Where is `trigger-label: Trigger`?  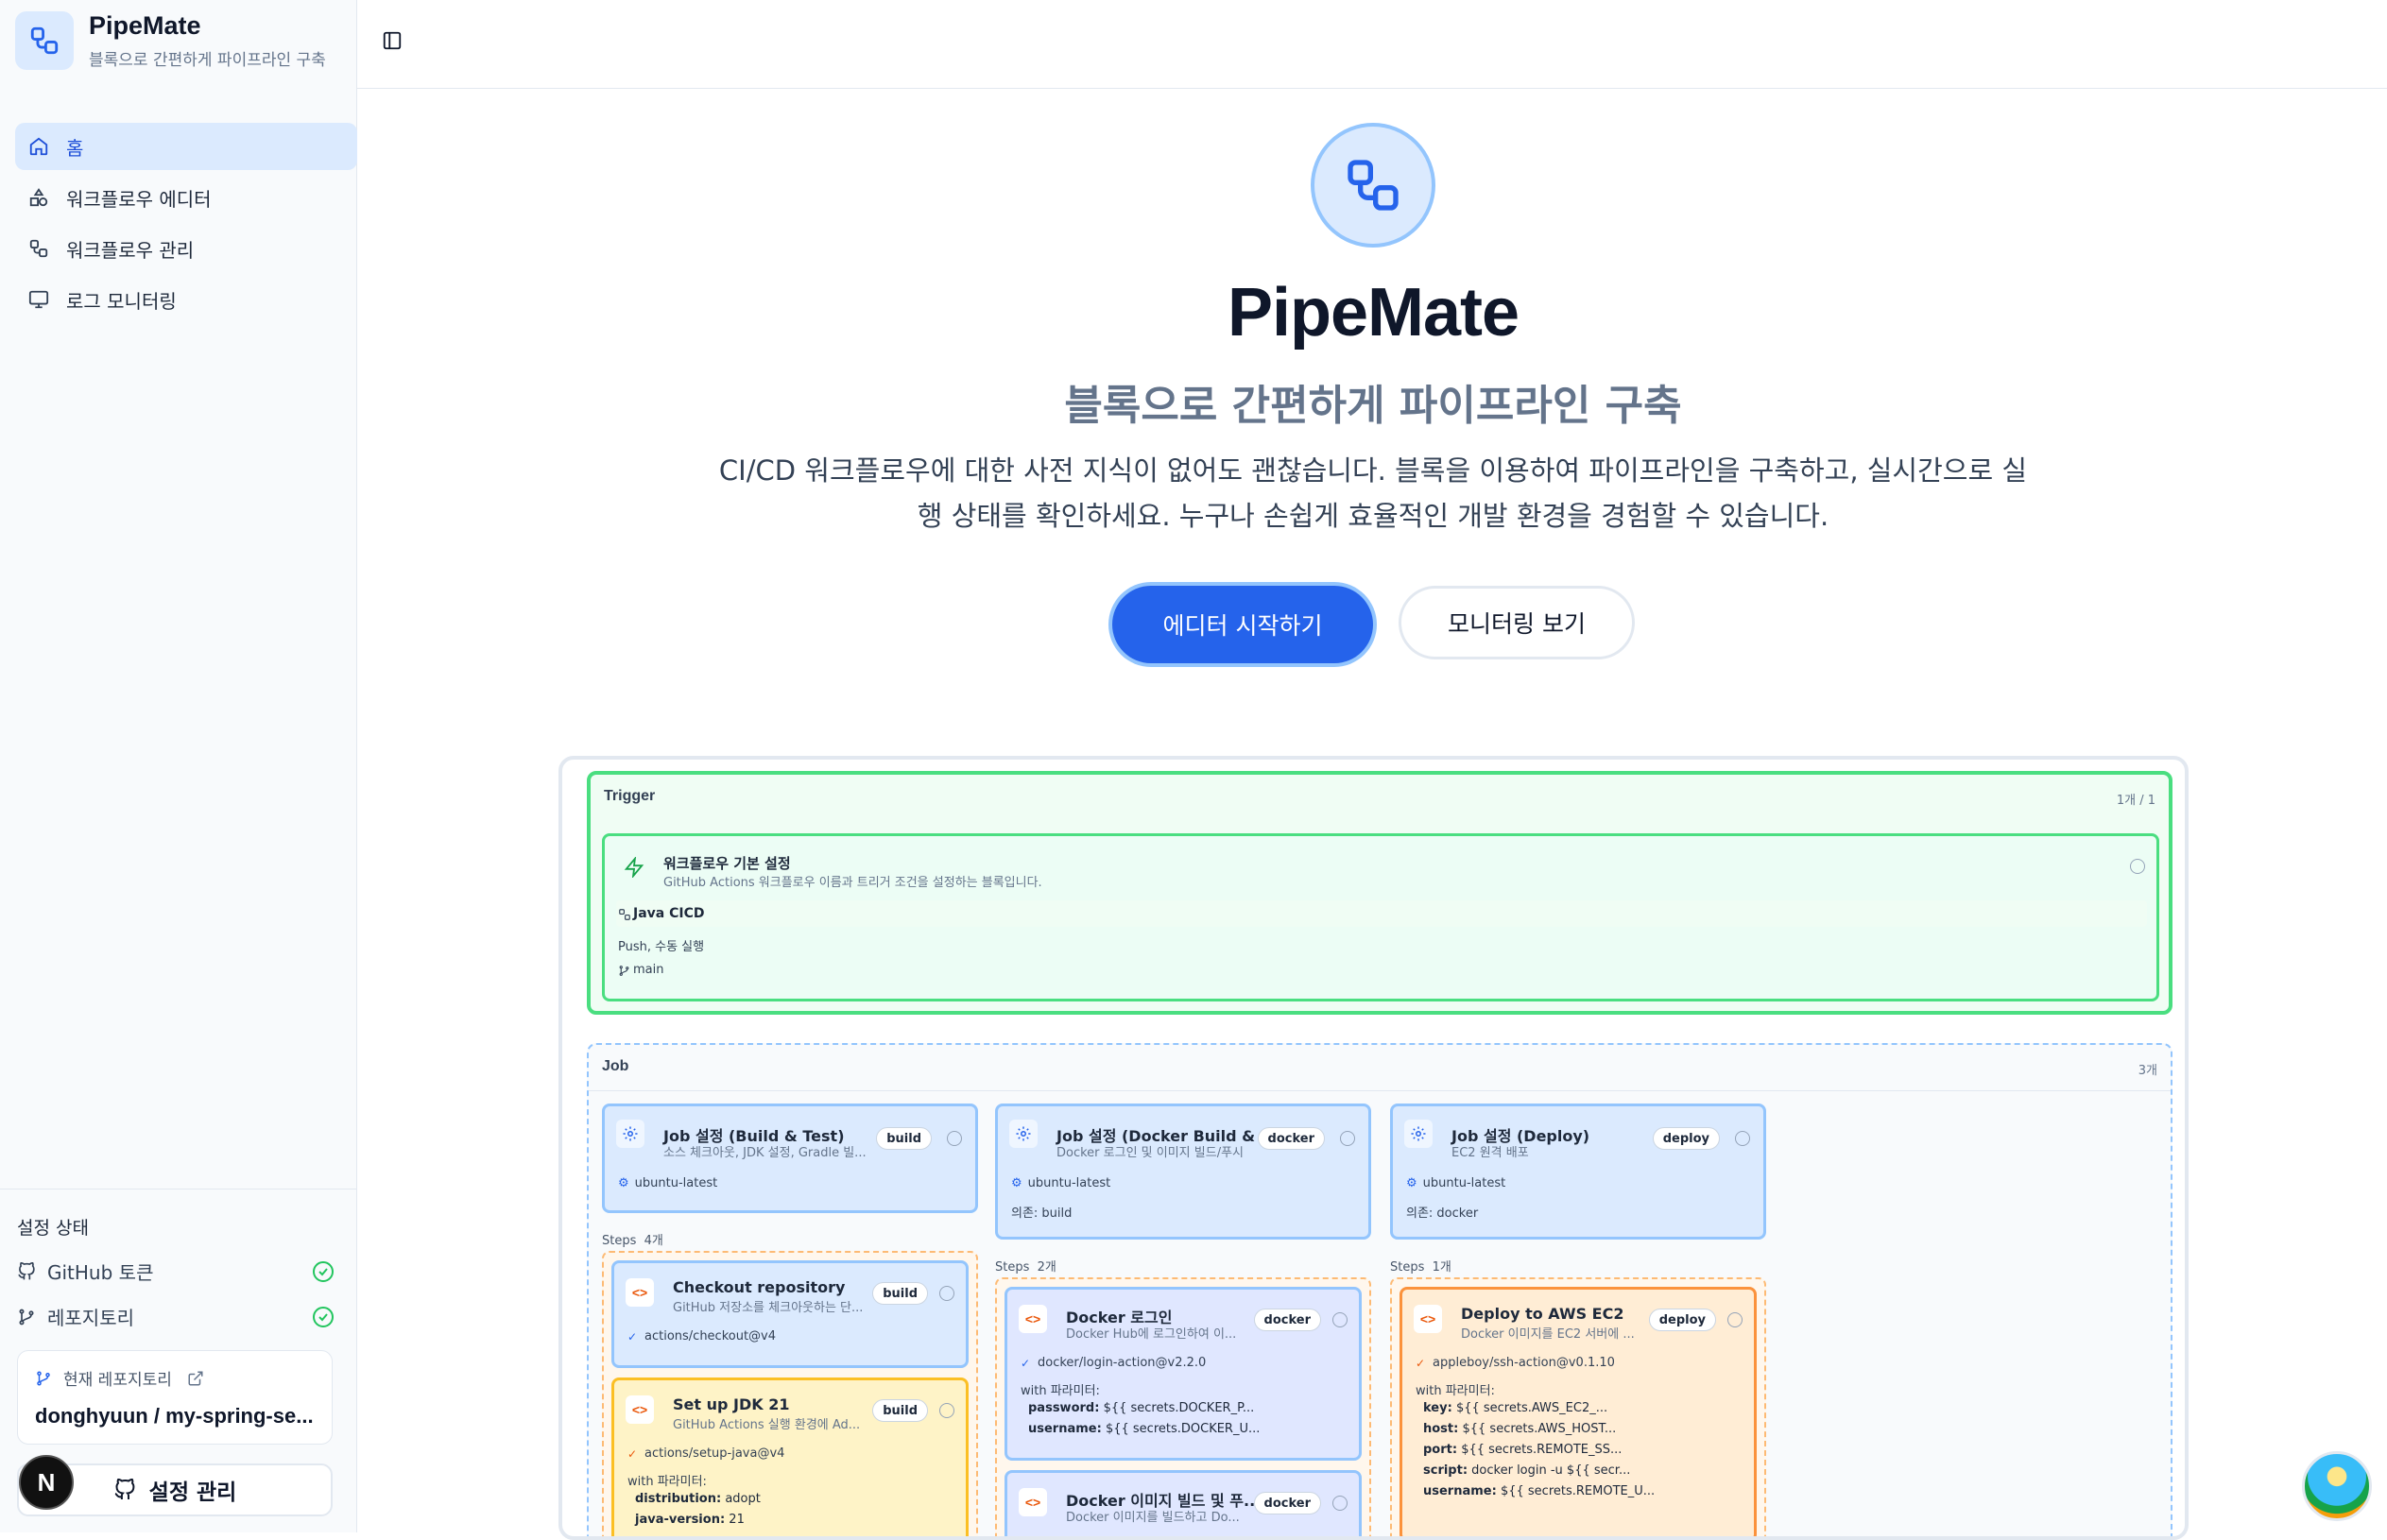 trigger-label: Trigger is located at coordinates (630, 796).